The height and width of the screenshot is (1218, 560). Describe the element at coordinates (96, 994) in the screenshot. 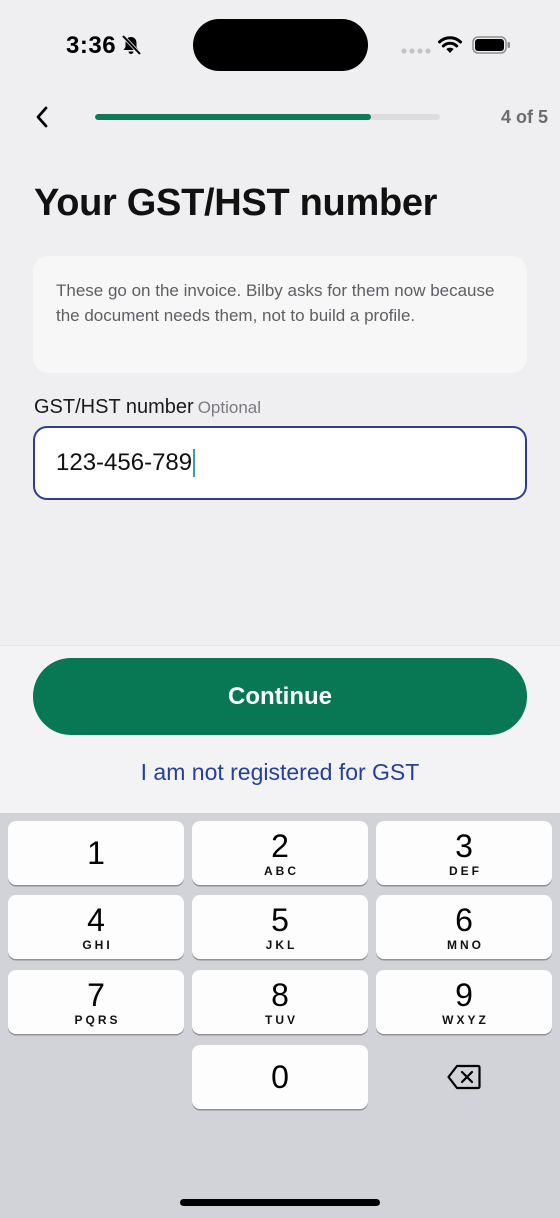

I see `key-digit: 7` at that location.